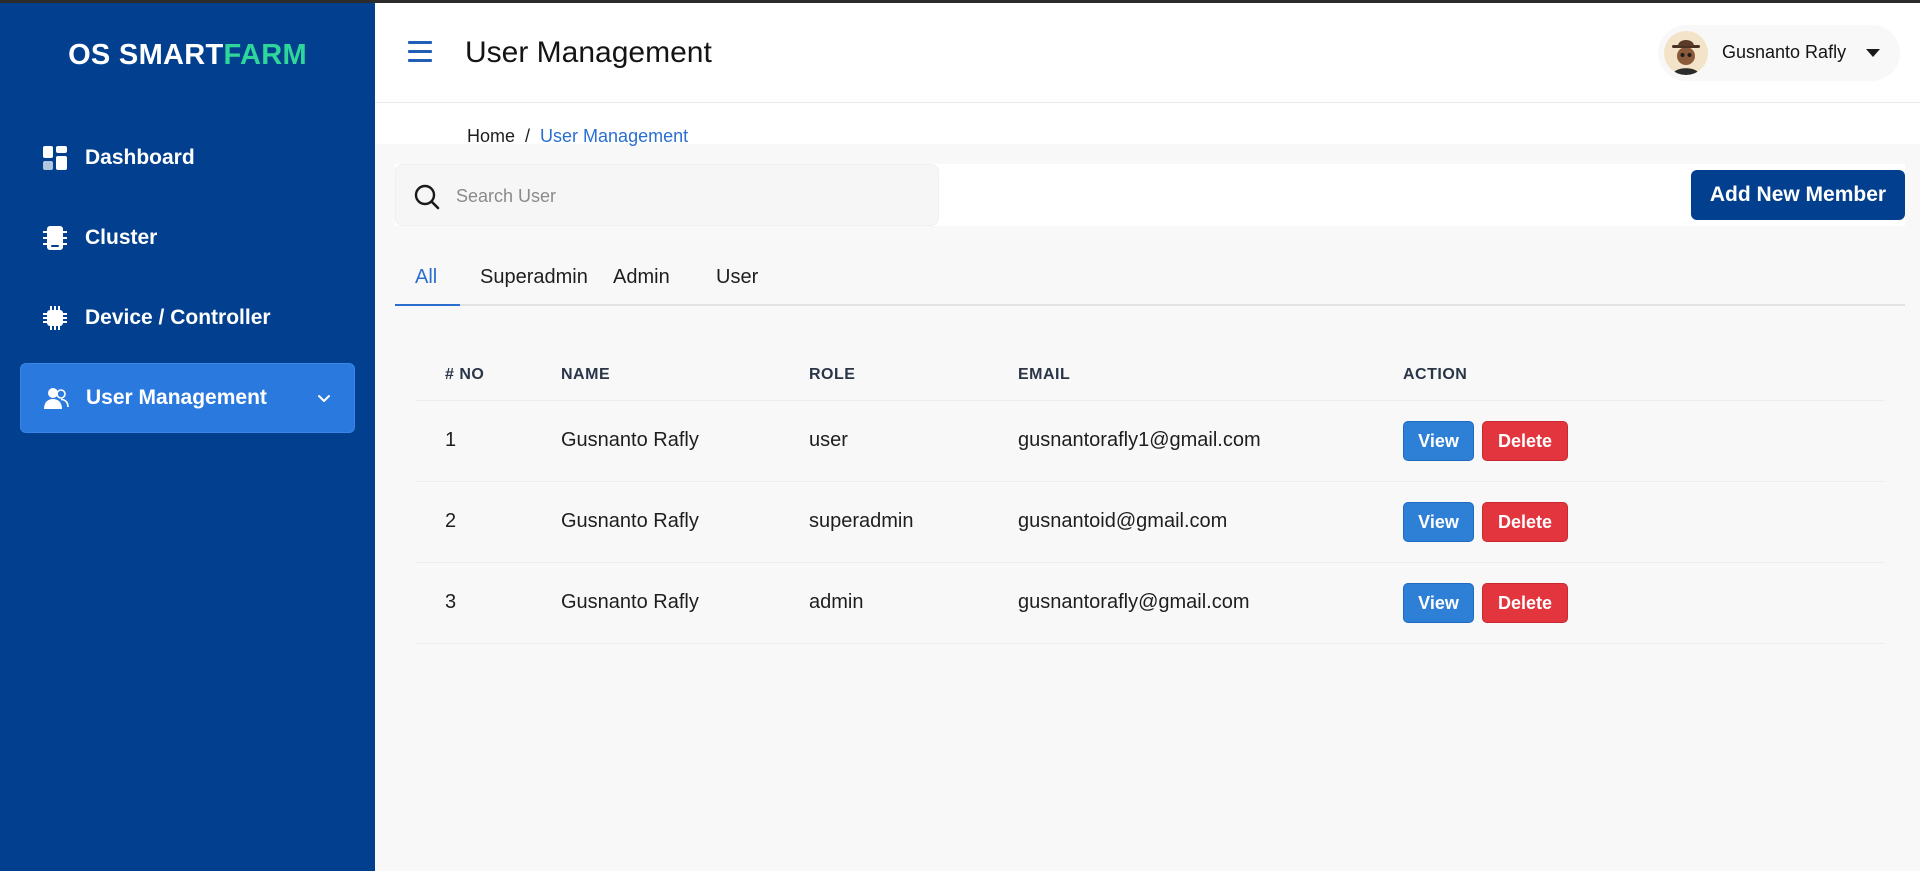 The height and width of the screenshot is (871, 1920). What do you see at coordinates (427, 305) in the screenshot?
I see `active-tab-indicator` at bounding box center [427, 305].